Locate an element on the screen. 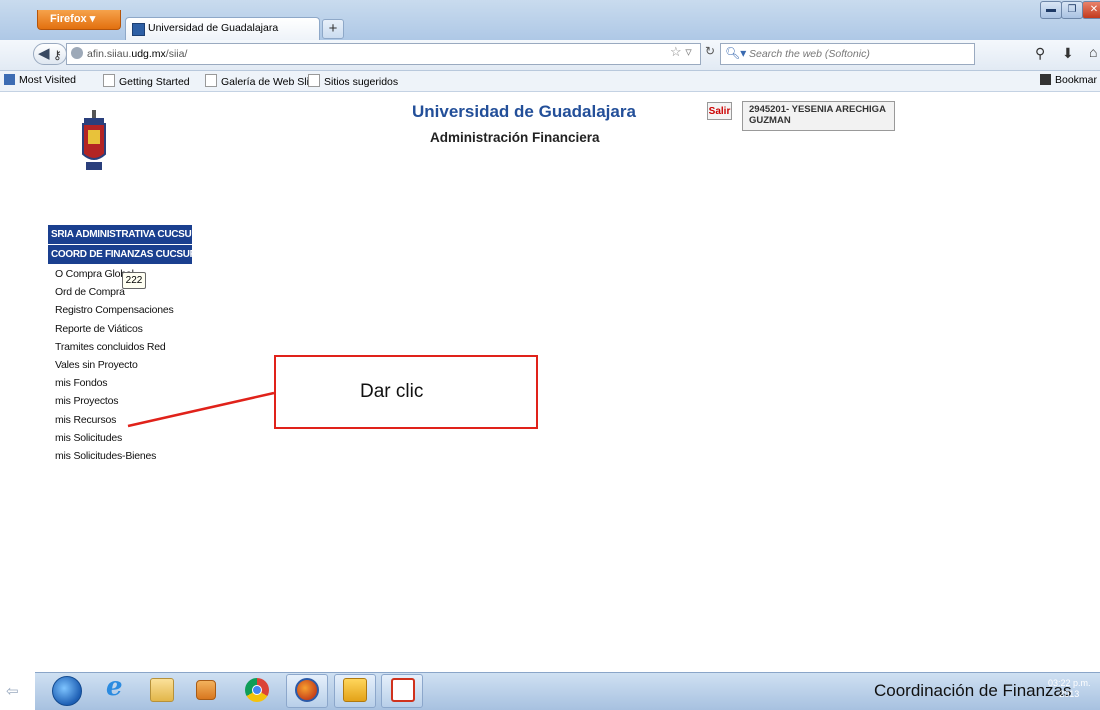  window-controls: ▬ ❐ ✕ is located at coordinates (1070, 11).